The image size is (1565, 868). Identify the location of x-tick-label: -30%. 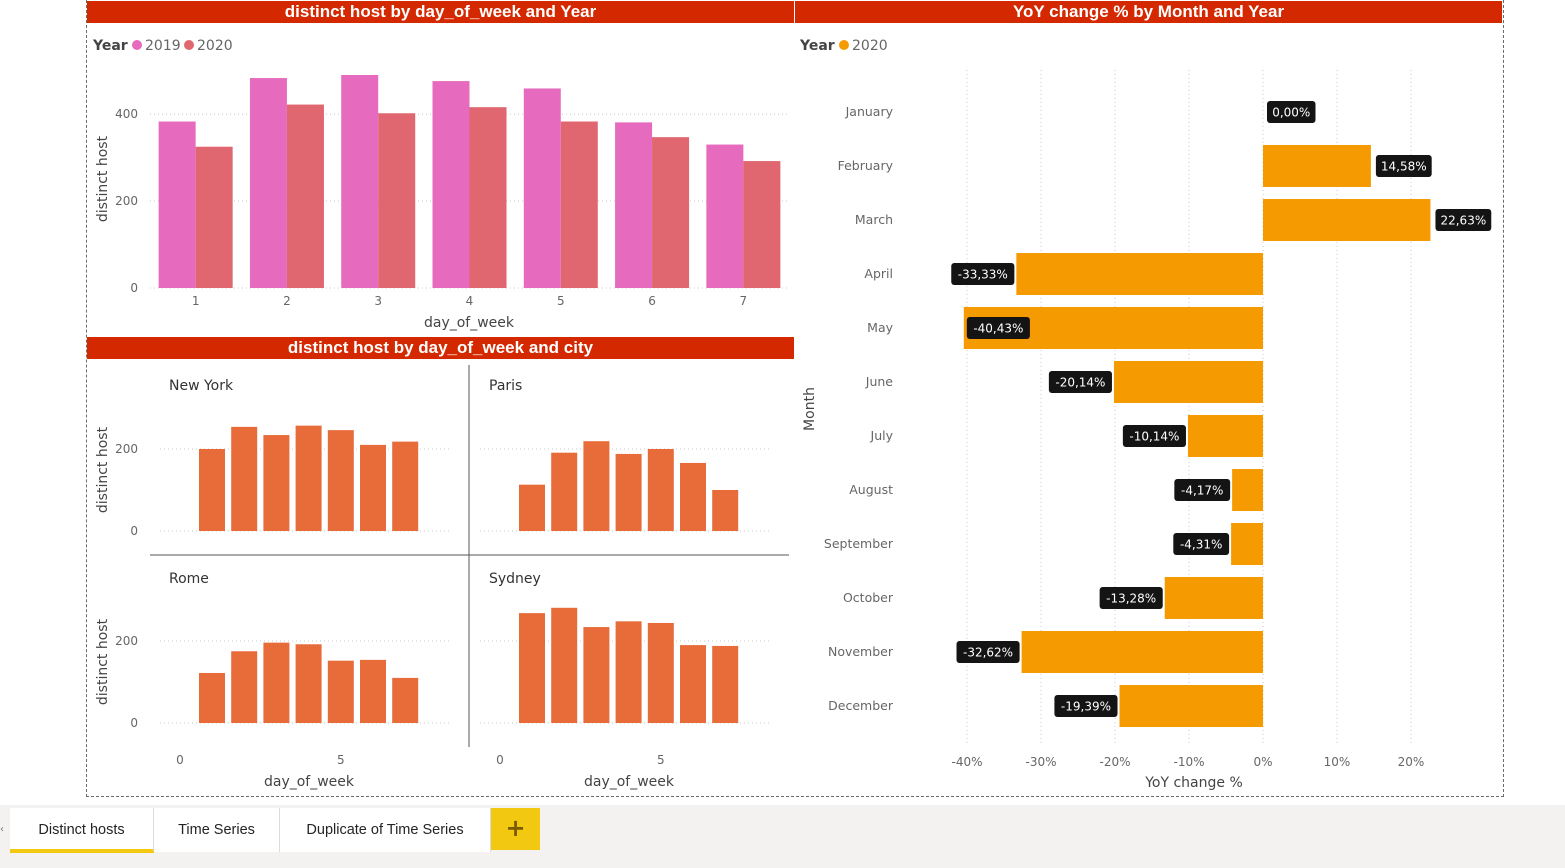
(1040, 762).